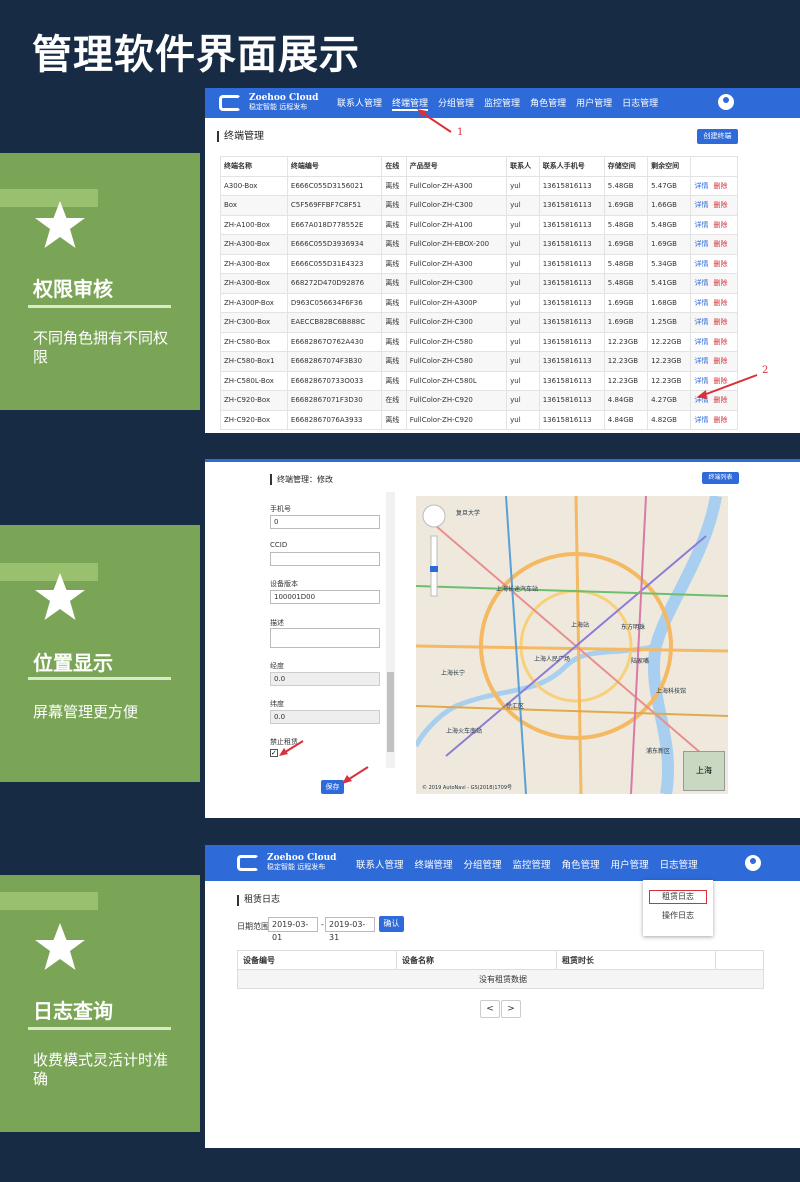  I want to click on feature-title: 权限审核, so click(73, 289).